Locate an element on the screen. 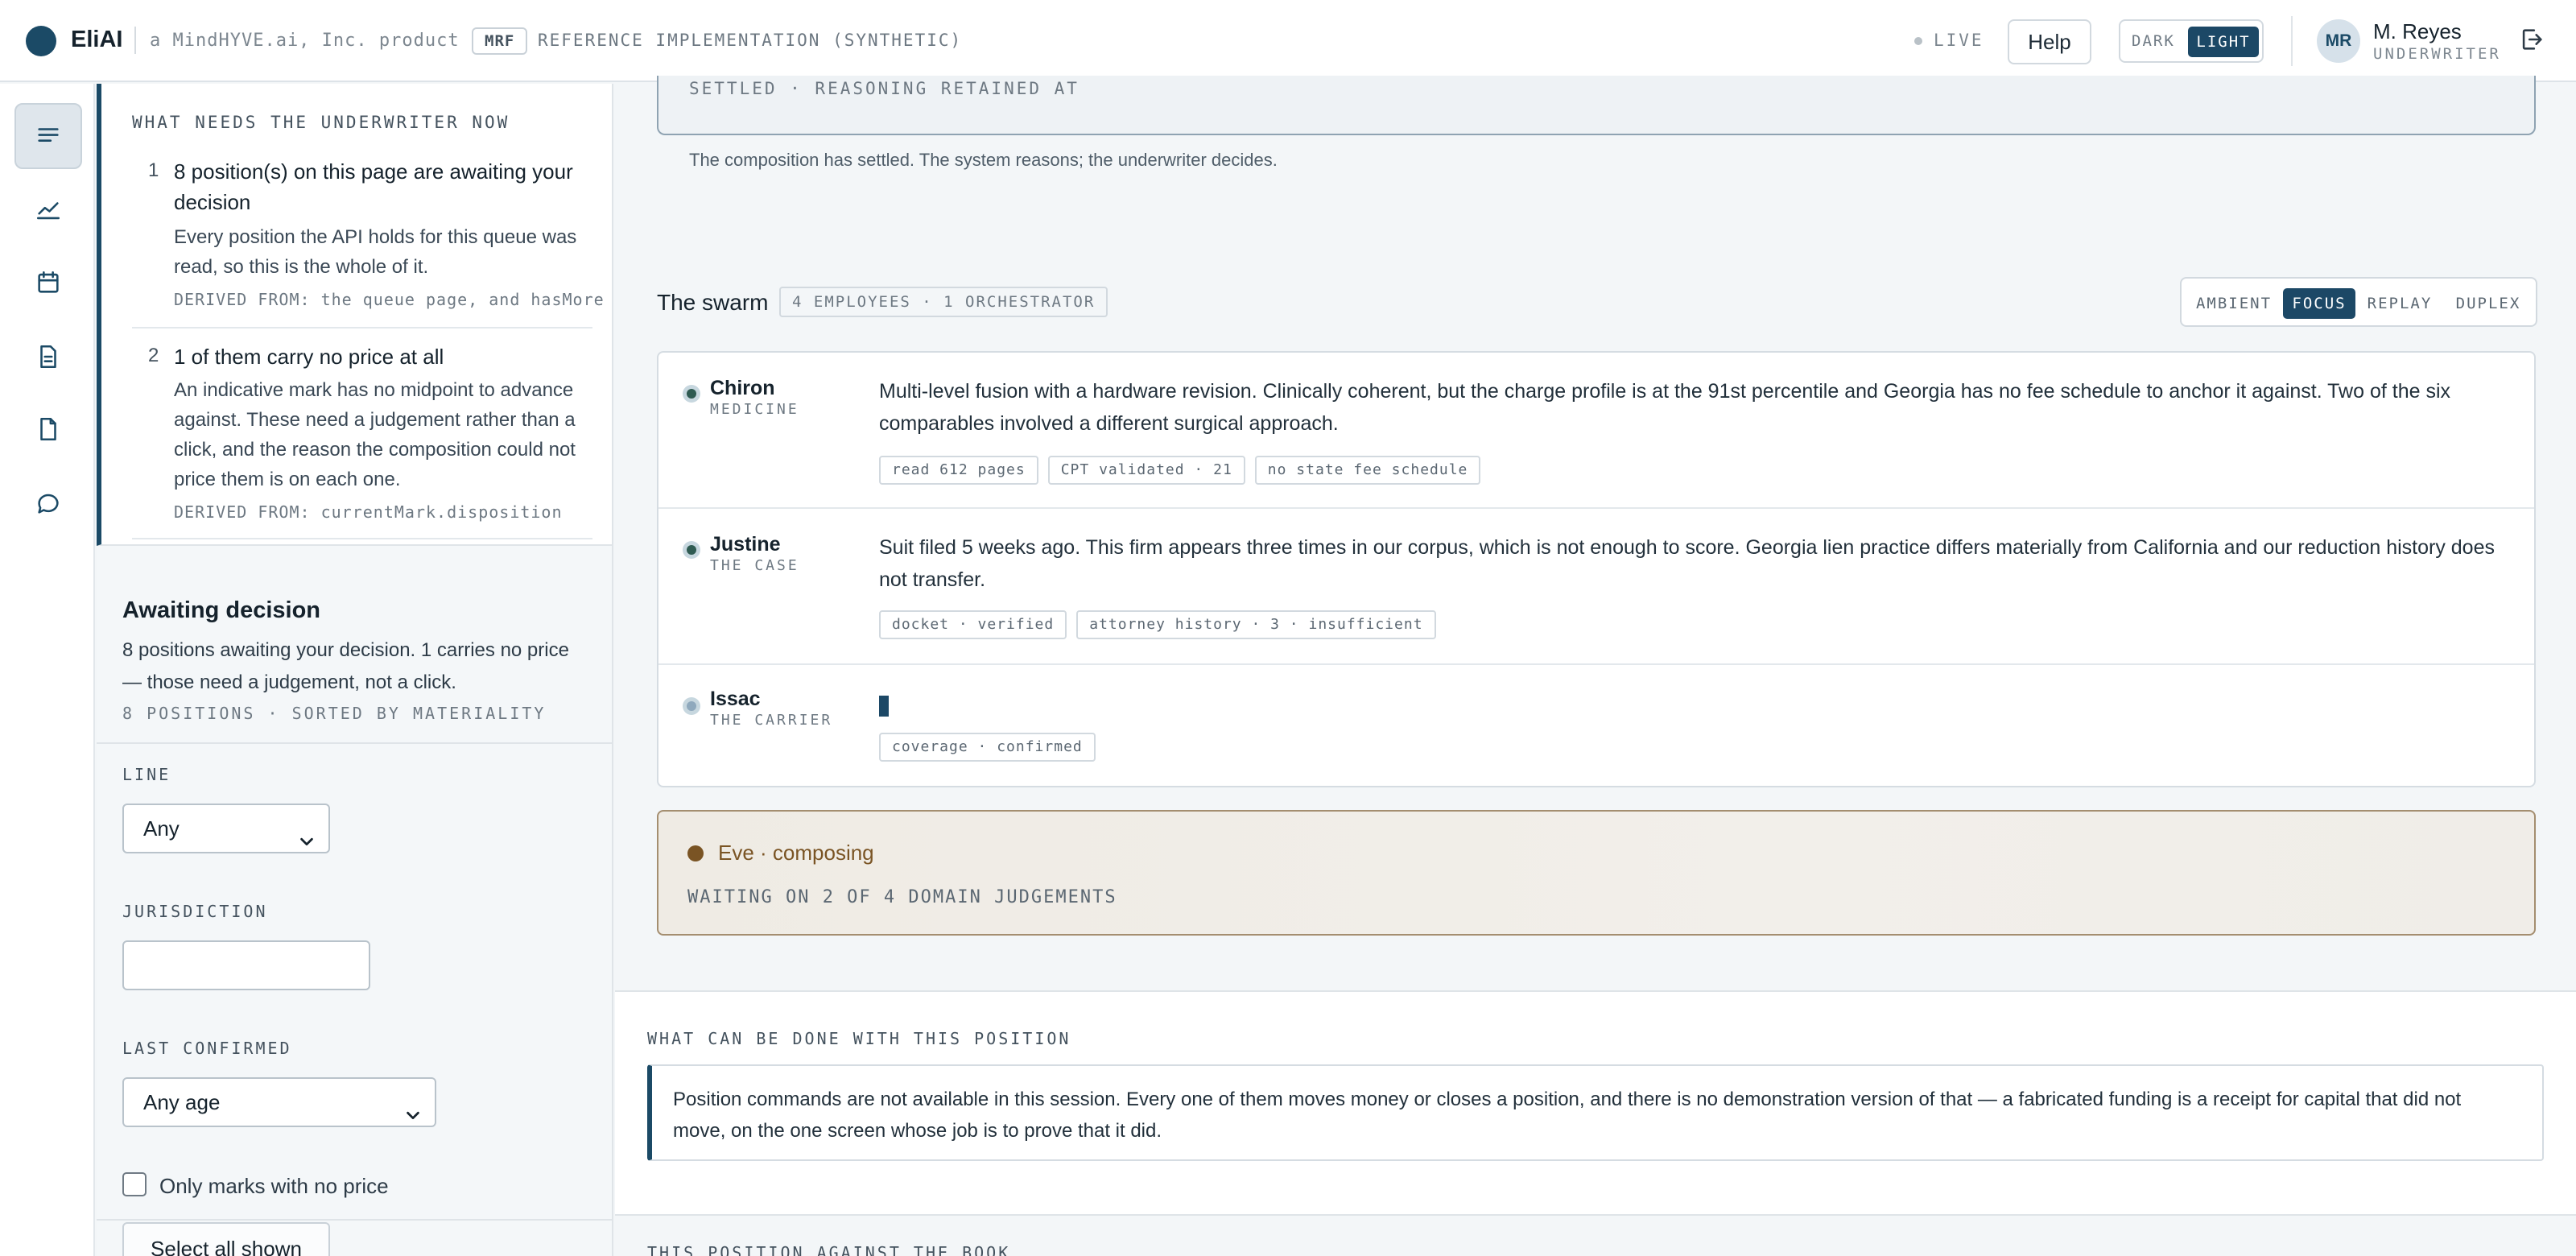 This screenshot has width=2576, height=1256. live-indicator-icon is located at coordinates (1918, 41).